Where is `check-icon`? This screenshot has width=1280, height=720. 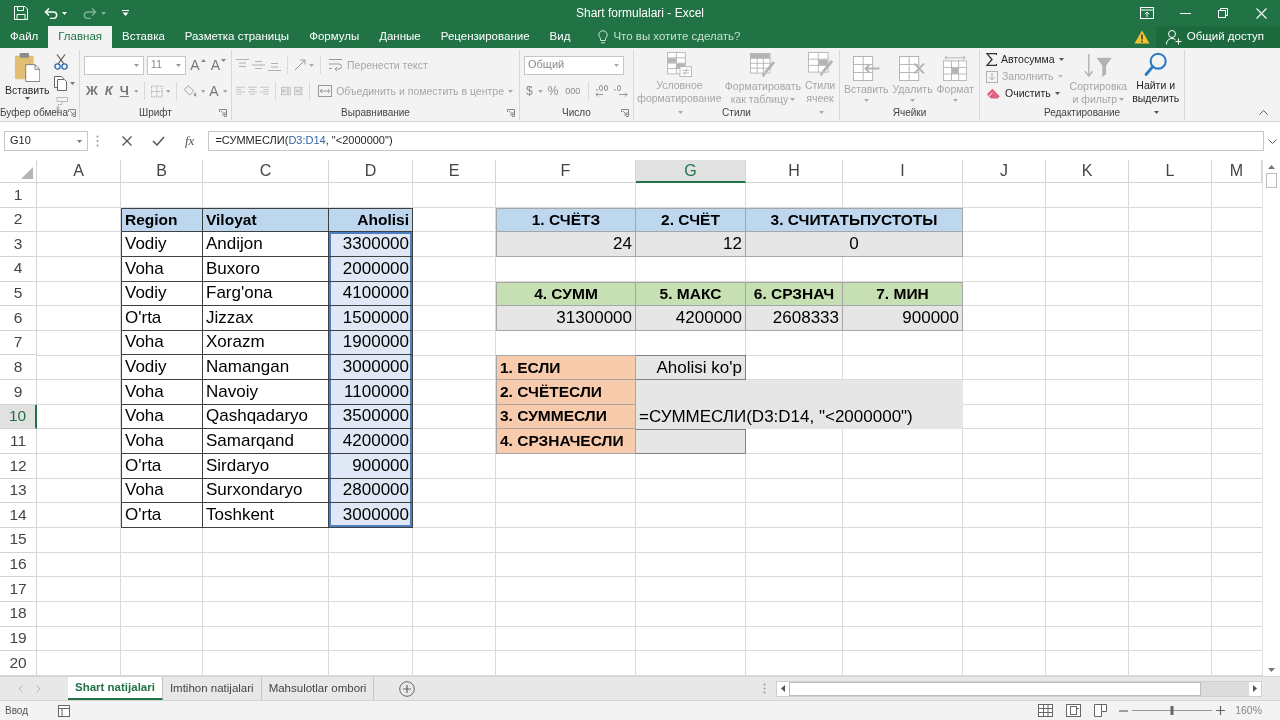 check-icon is located at coordinates (158, 141).